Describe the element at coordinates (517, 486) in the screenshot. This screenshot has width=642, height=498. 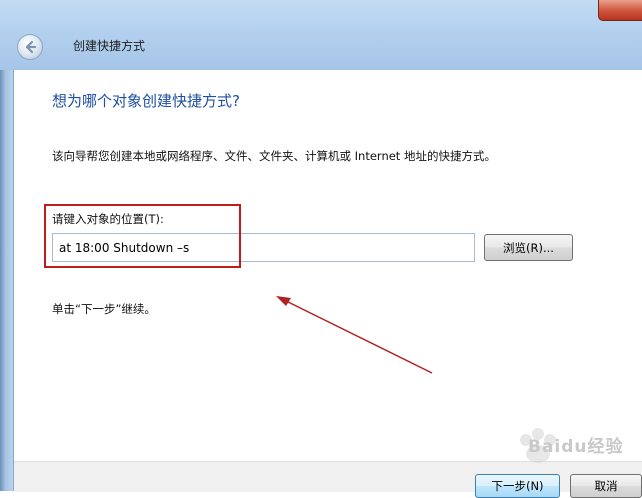
I see `next-button: 下一步(N)` at that location.